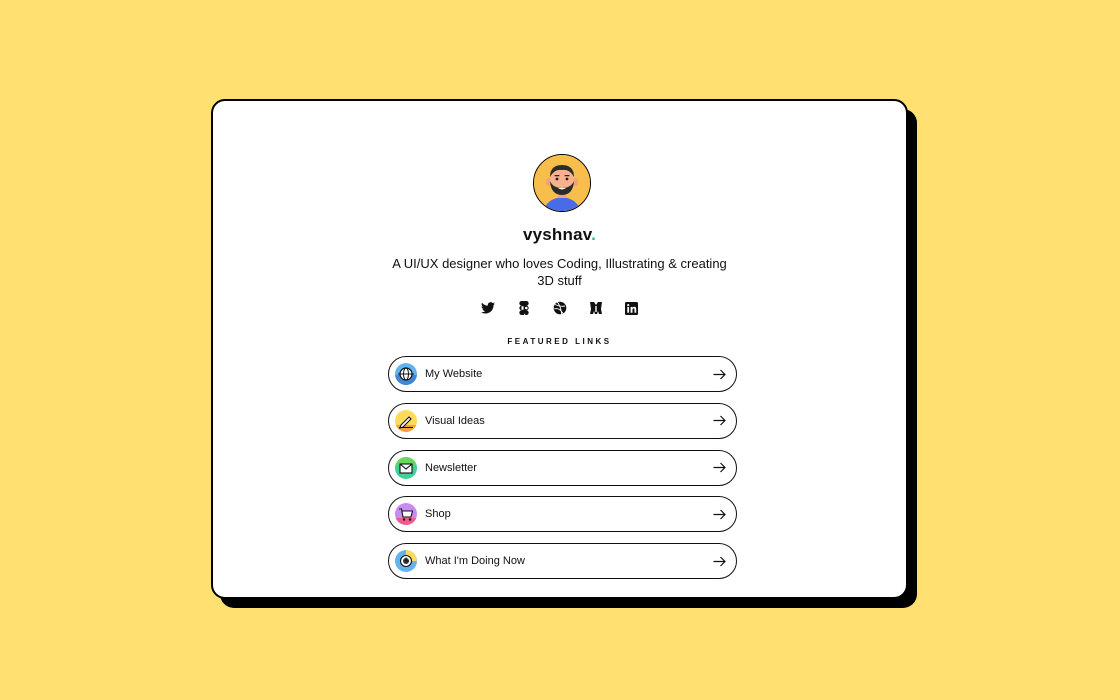 The width and height of the screenshot is (1120, 700). What do you see at coordinates (596, 308) in the screenshot?
I see `behance-icon` at bounding box center [596, 308].